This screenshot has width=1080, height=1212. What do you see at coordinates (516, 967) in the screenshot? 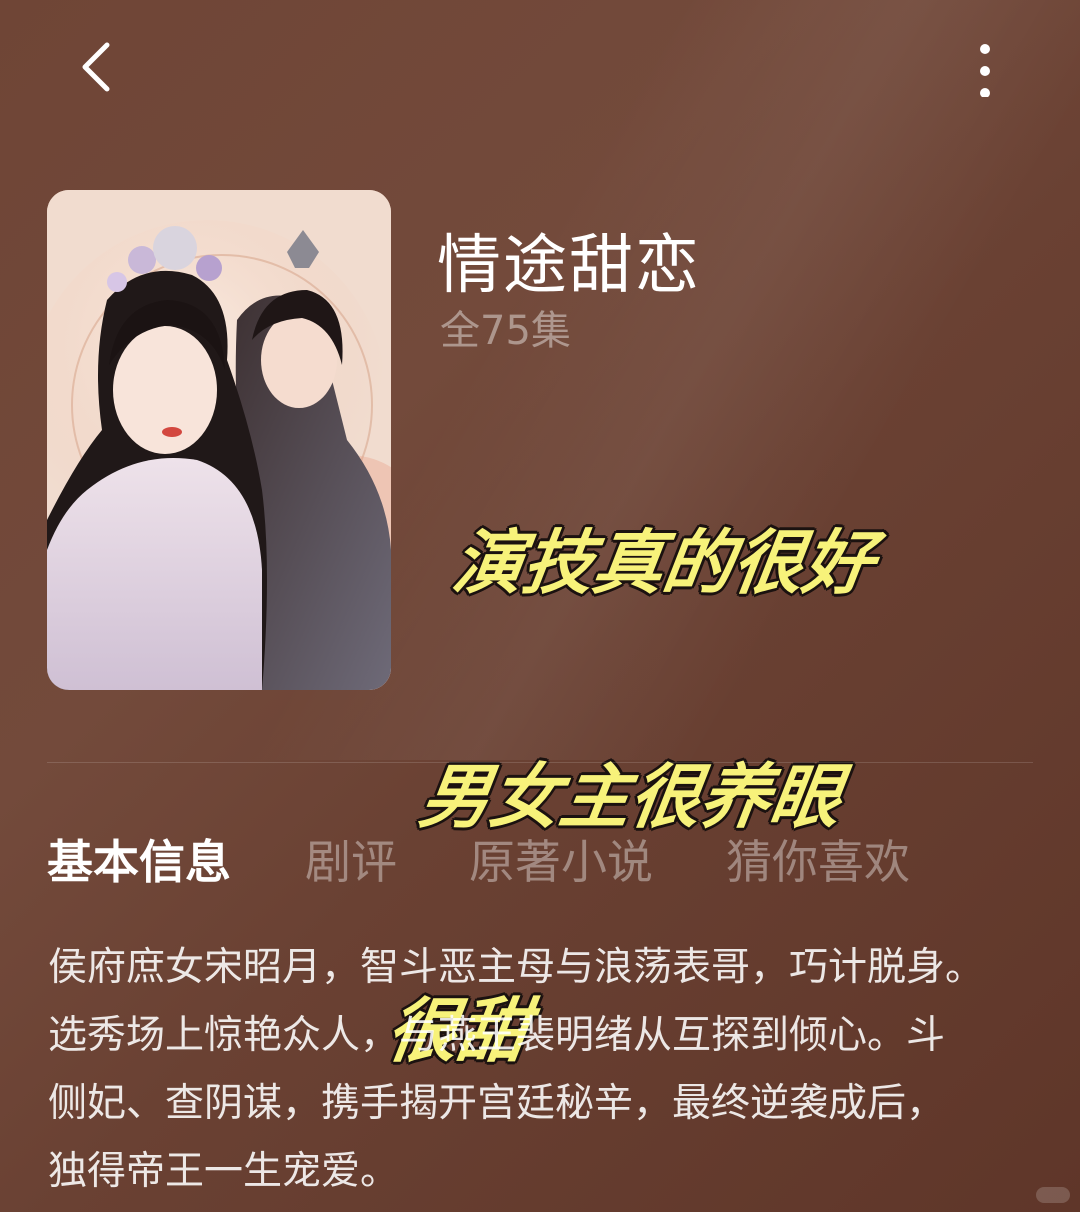
I see `synopsis-line: 侯府庶女宋昭月，智斗恶主母与浪荡表哥，巧计脱身。` at bounding box center [516, 967].